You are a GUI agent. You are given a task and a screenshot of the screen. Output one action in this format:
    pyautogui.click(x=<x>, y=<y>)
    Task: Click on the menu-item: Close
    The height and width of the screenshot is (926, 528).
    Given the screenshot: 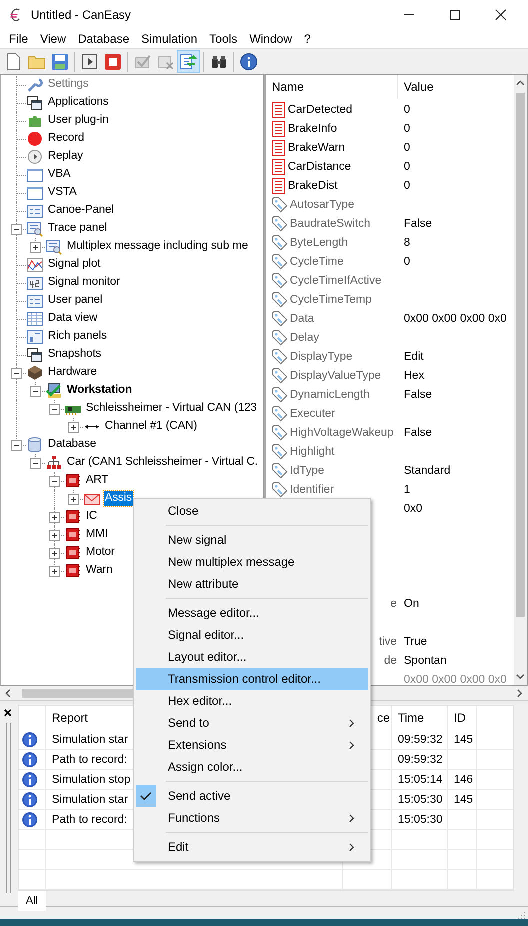 What is the action you would take?
    pyautogui.click(x=252, y=511)
    